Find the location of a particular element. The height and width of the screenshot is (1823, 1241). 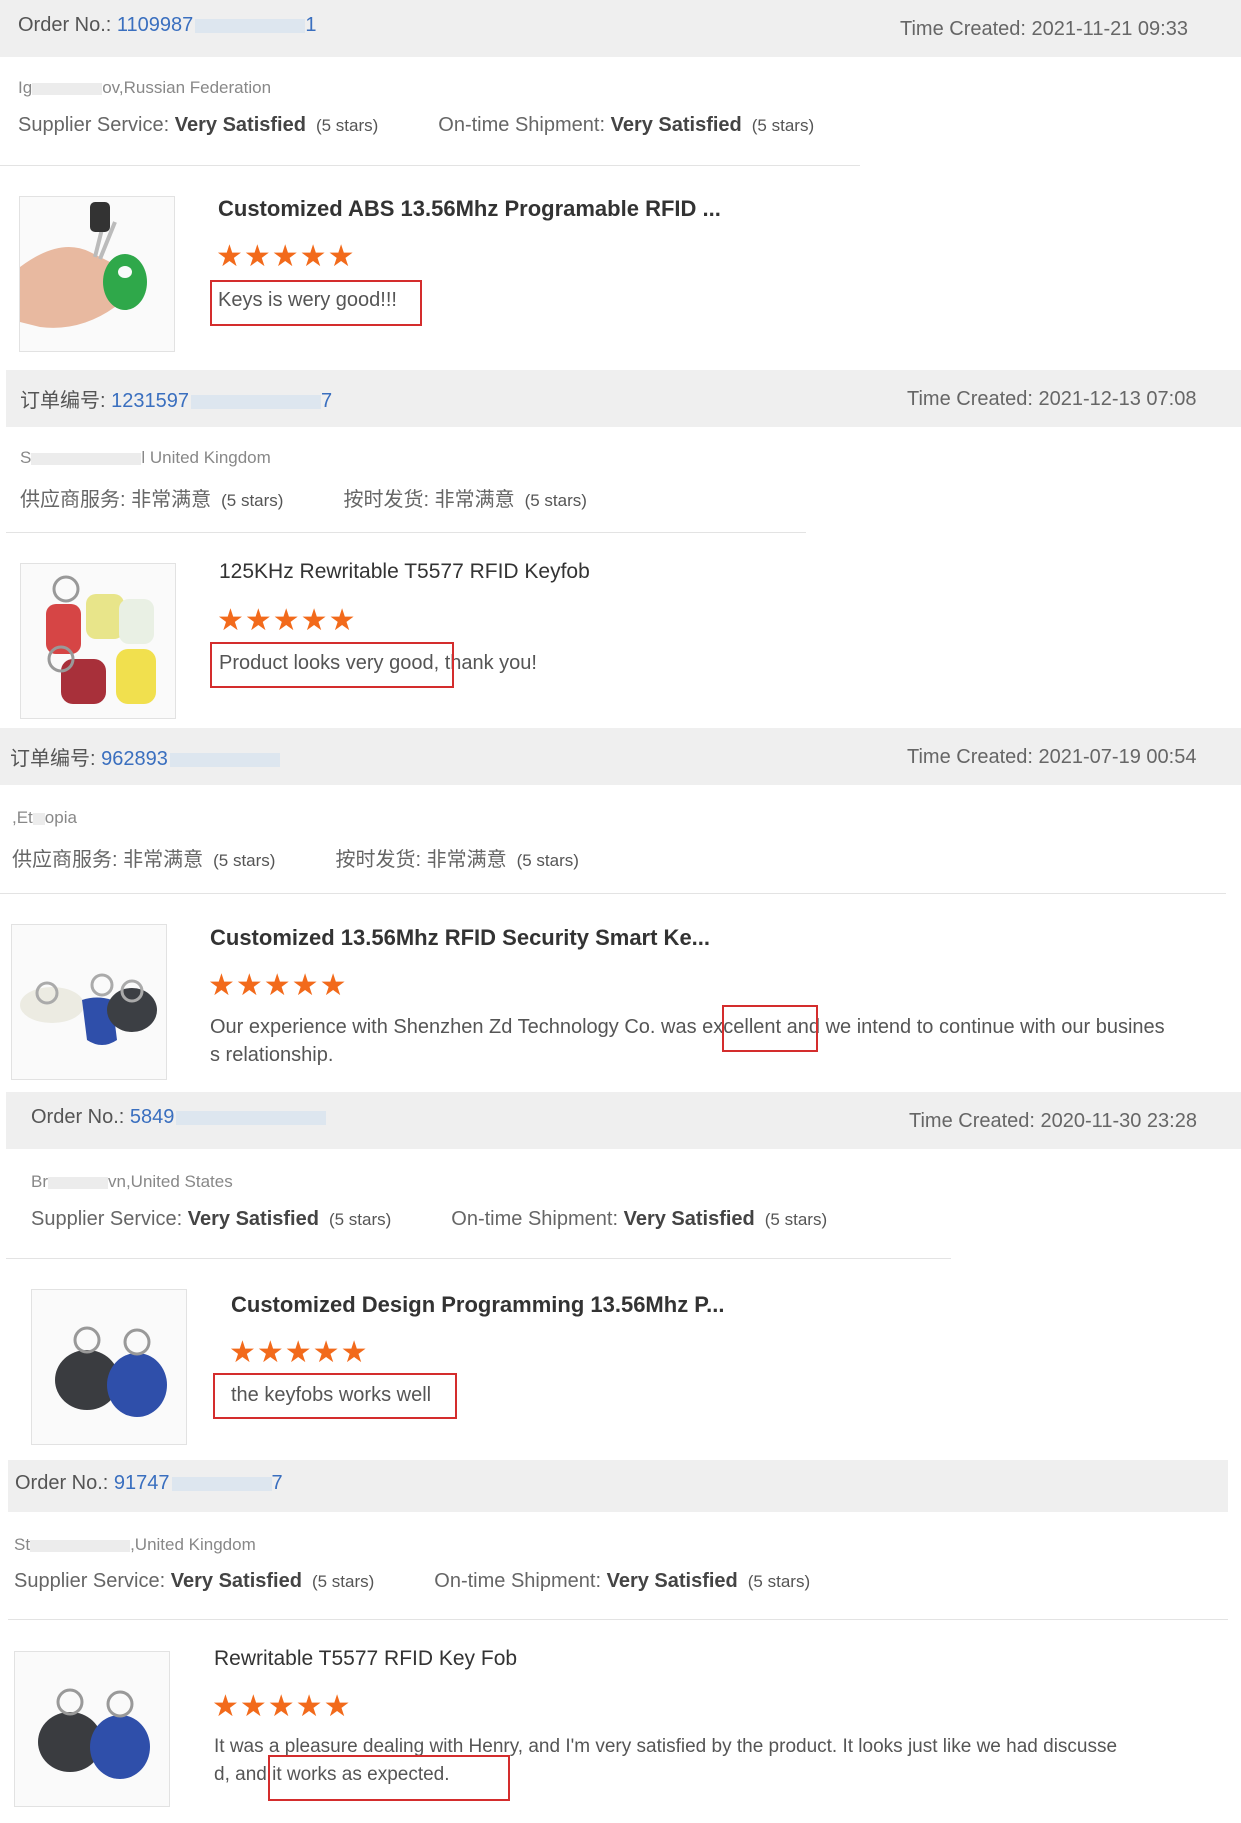

colored-keyfobs-image is located at coordinates (98, 641).